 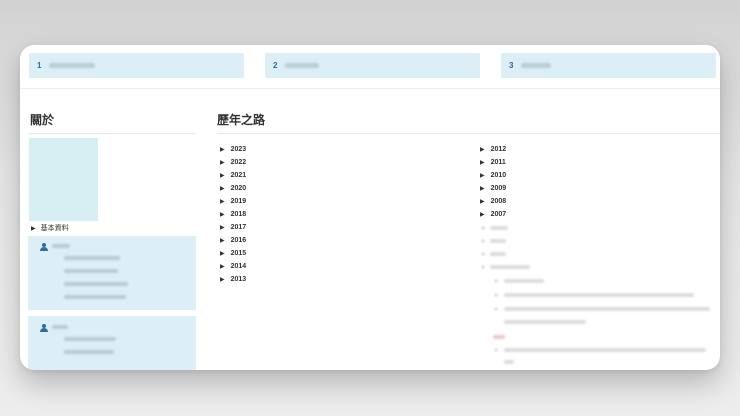 I want to click on year-item: ▶ 2007, so click(x=493, y=214).